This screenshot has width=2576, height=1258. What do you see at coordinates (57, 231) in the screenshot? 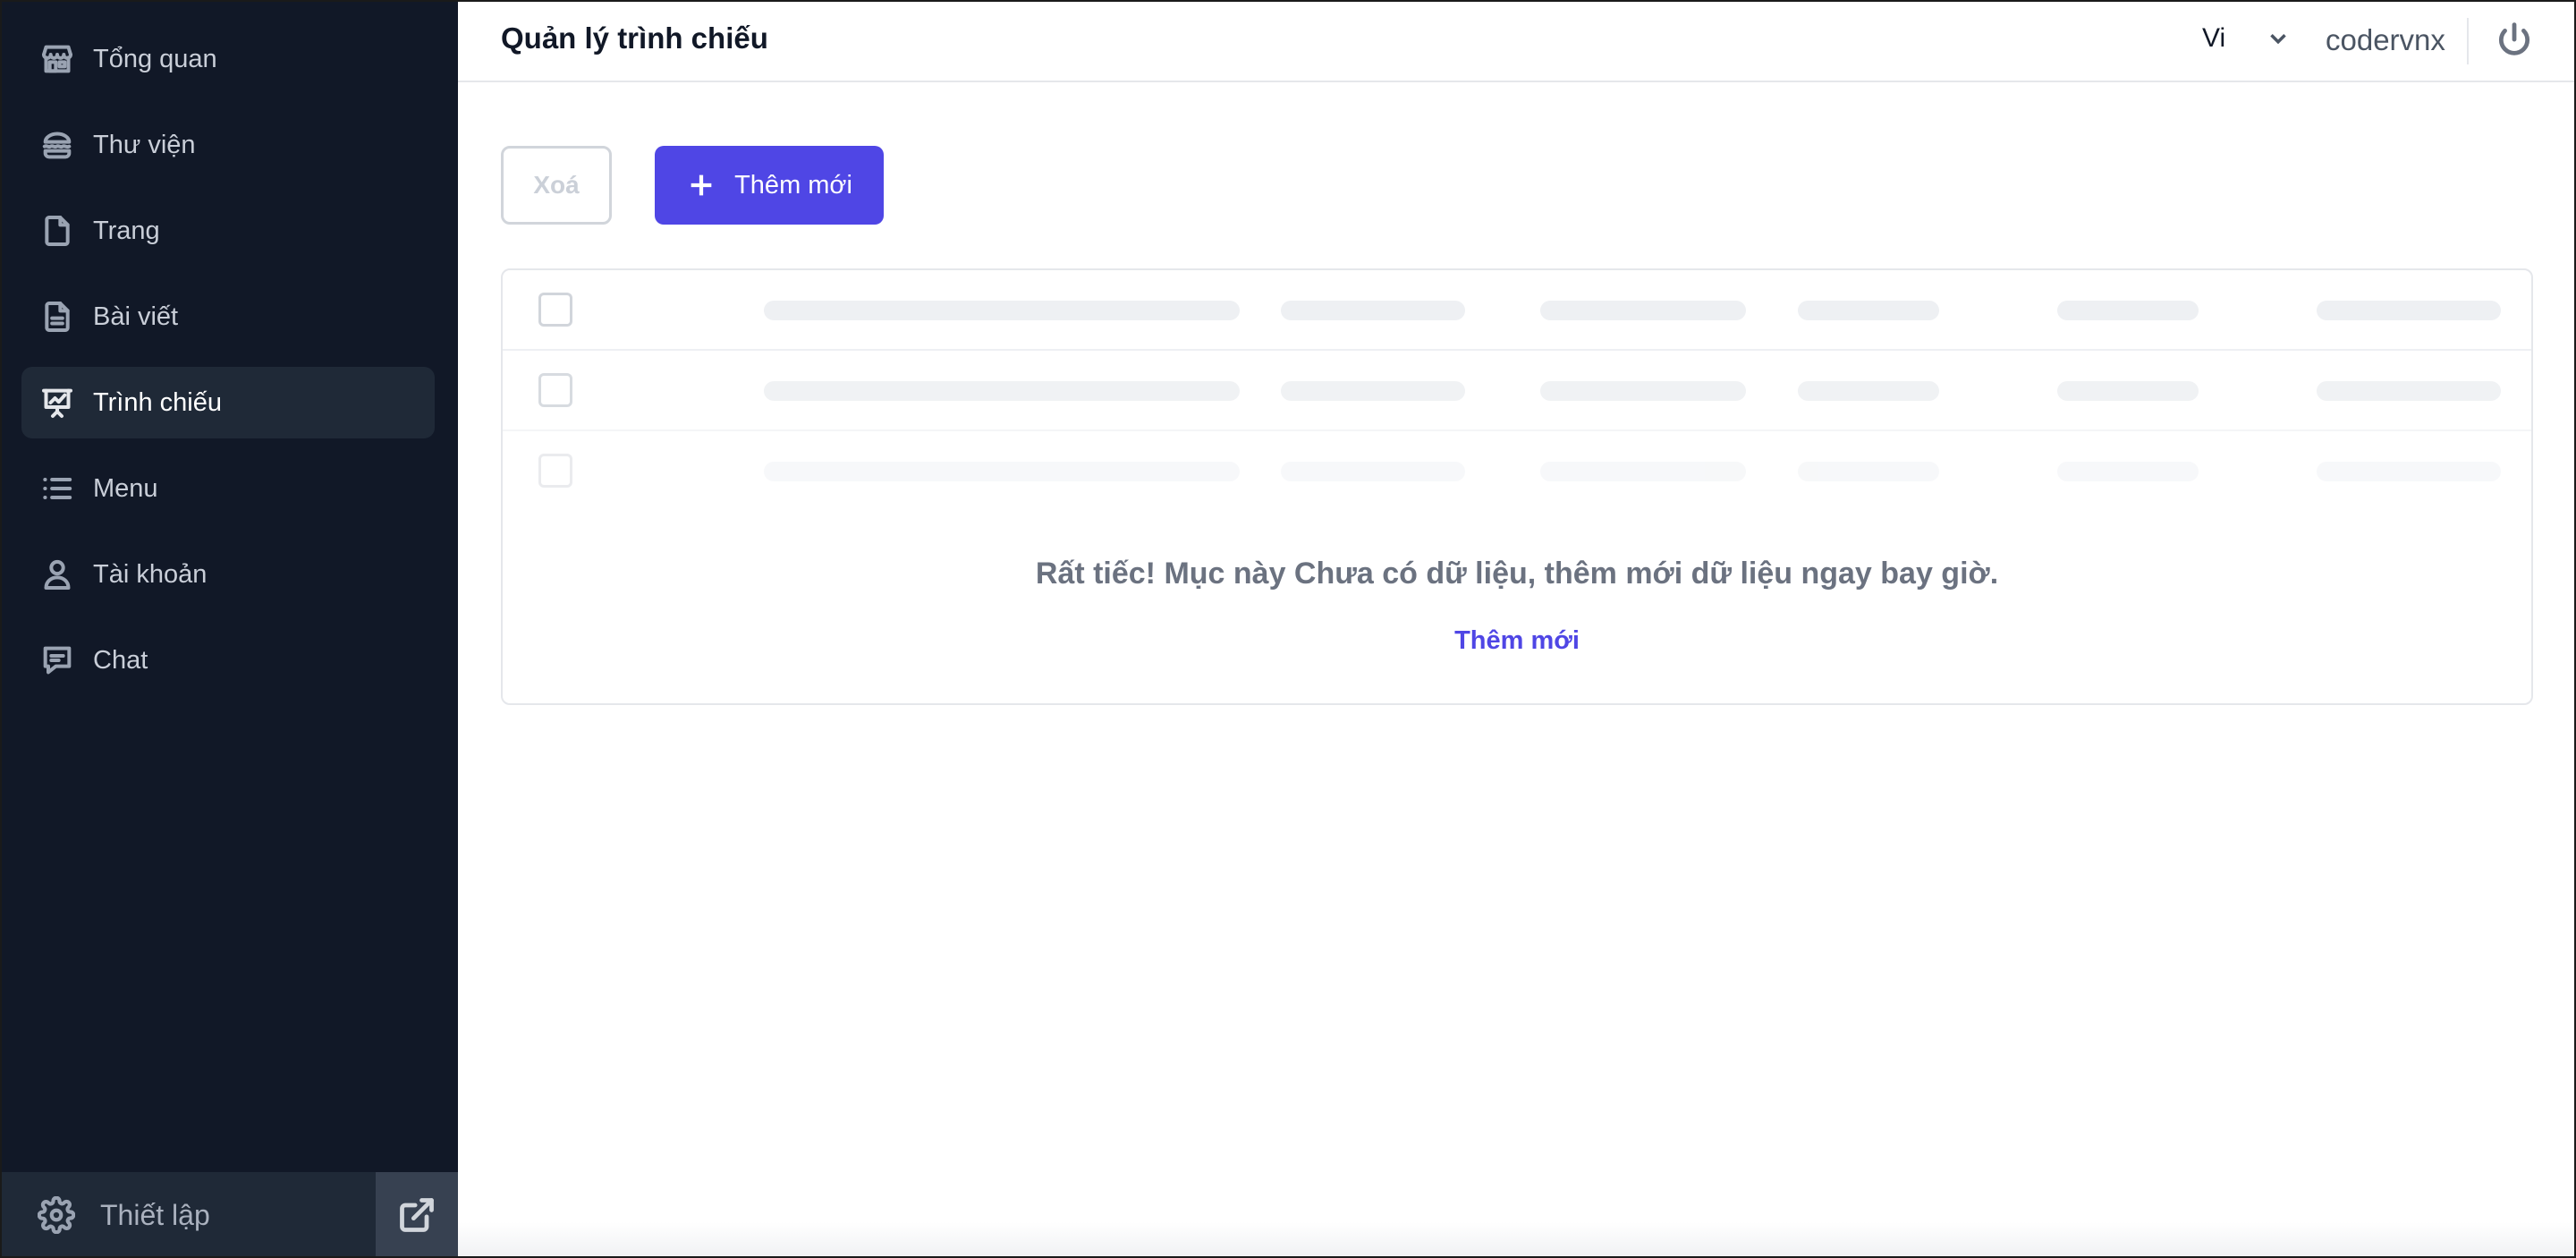
I see `file-icon` at bounding box center [57, 231].